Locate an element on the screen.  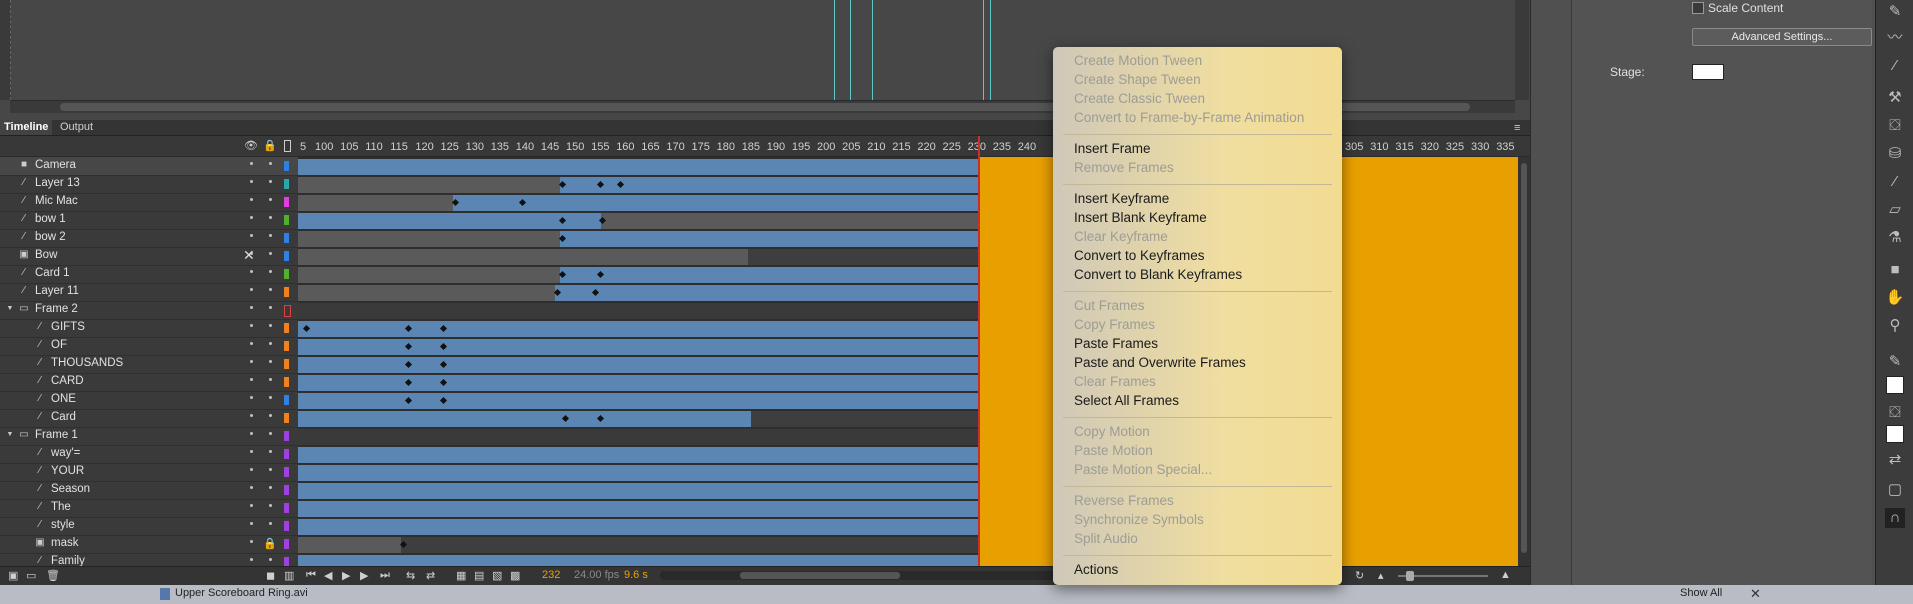
eyedropper-icon: ⁄ is located at coordinates (1895, 182).